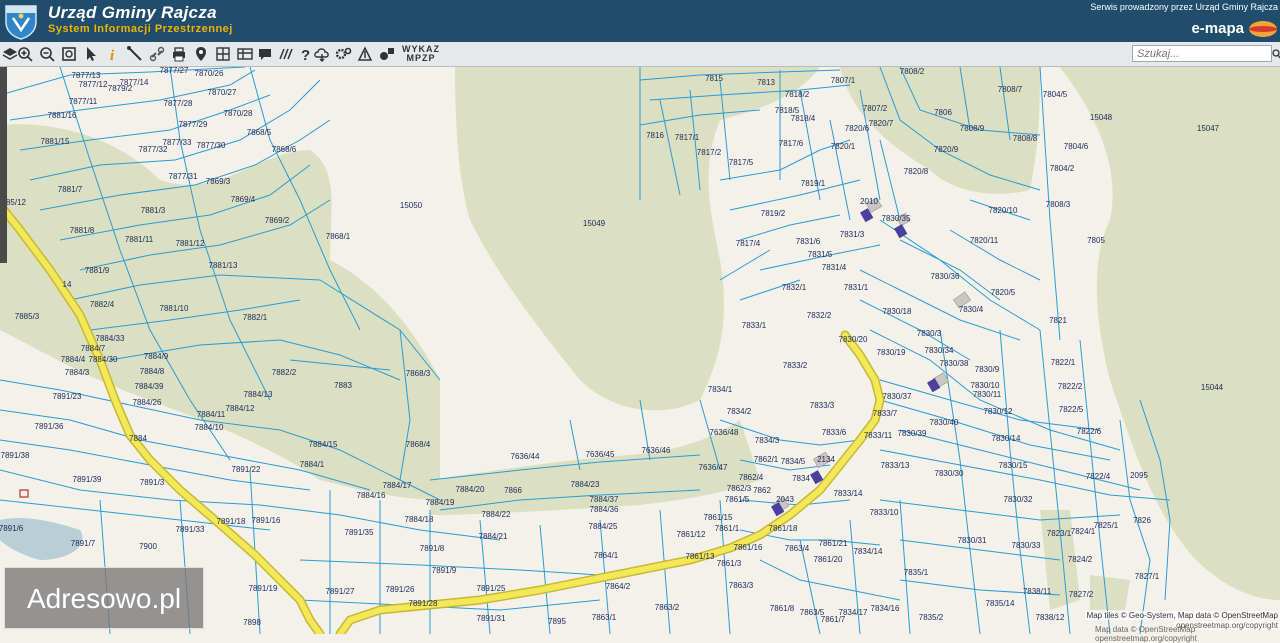 The height and width of the screenshot is (643, 1280). Describe the element at coordinates (343, 54) in the screenshot. I see `settings-icon` at that location.